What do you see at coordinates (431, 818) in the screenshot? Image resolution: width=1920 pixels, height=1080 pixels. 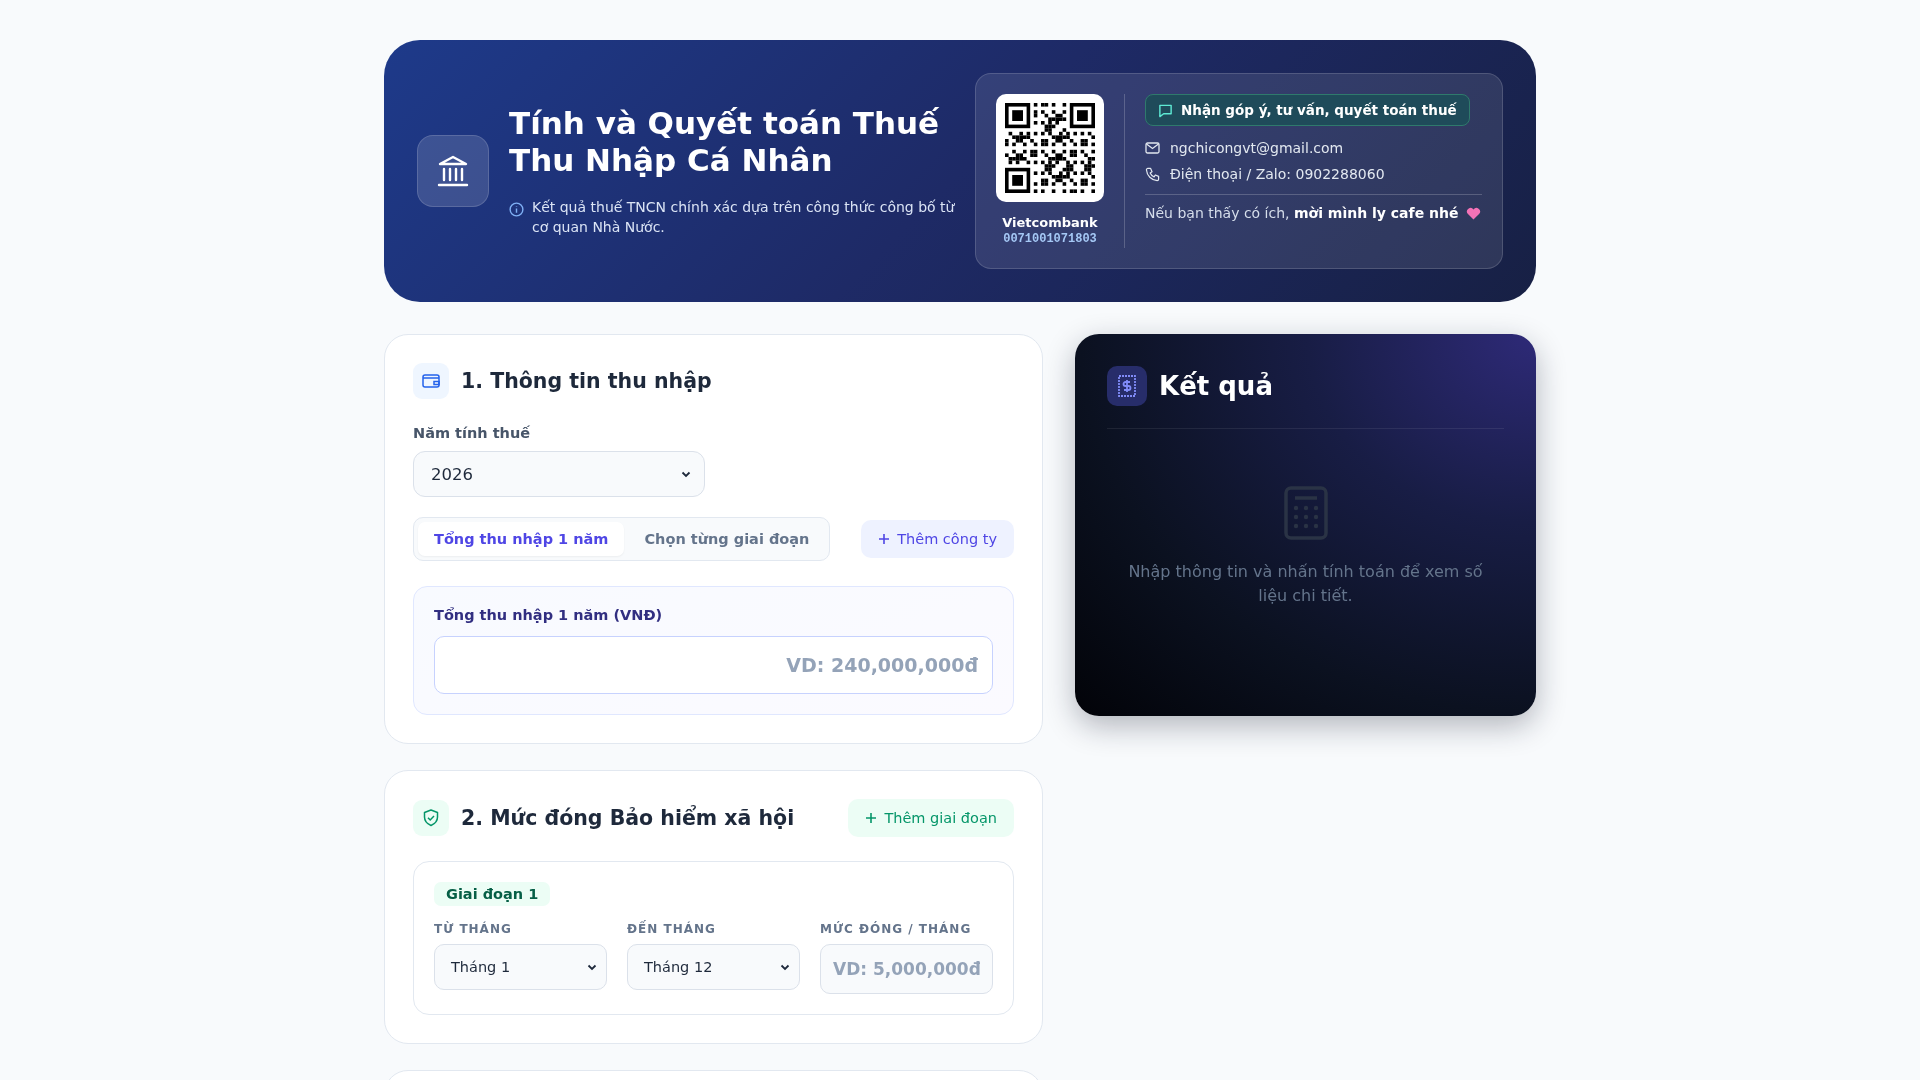 I see `shield-check-icon` at bounding box center [431, 818].